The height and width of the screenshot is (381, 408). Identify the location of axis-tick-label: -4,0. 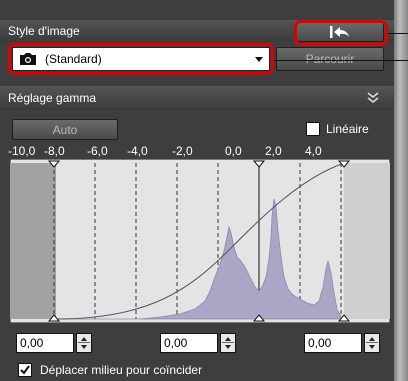
(137, 151).